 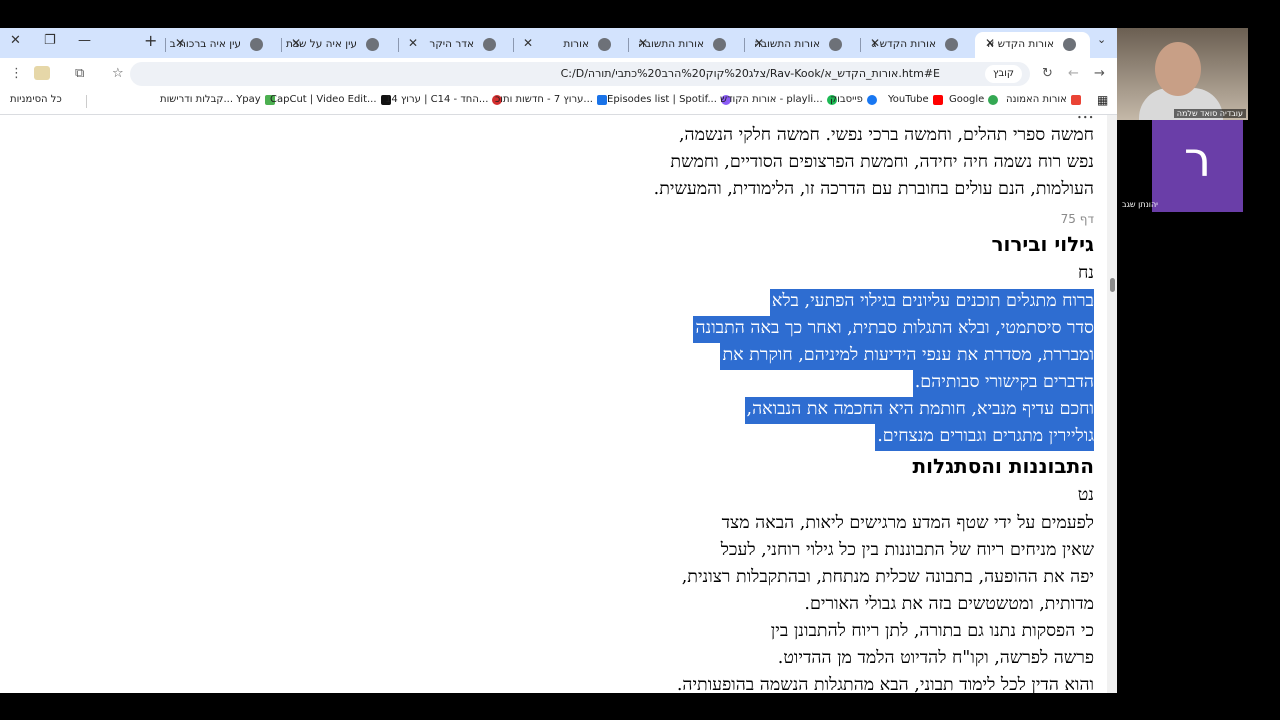 What do you see at coordinates (79, 73) in the screenshot?
I see `extensions-icon: ⧉` at bounding box center [79, 73].